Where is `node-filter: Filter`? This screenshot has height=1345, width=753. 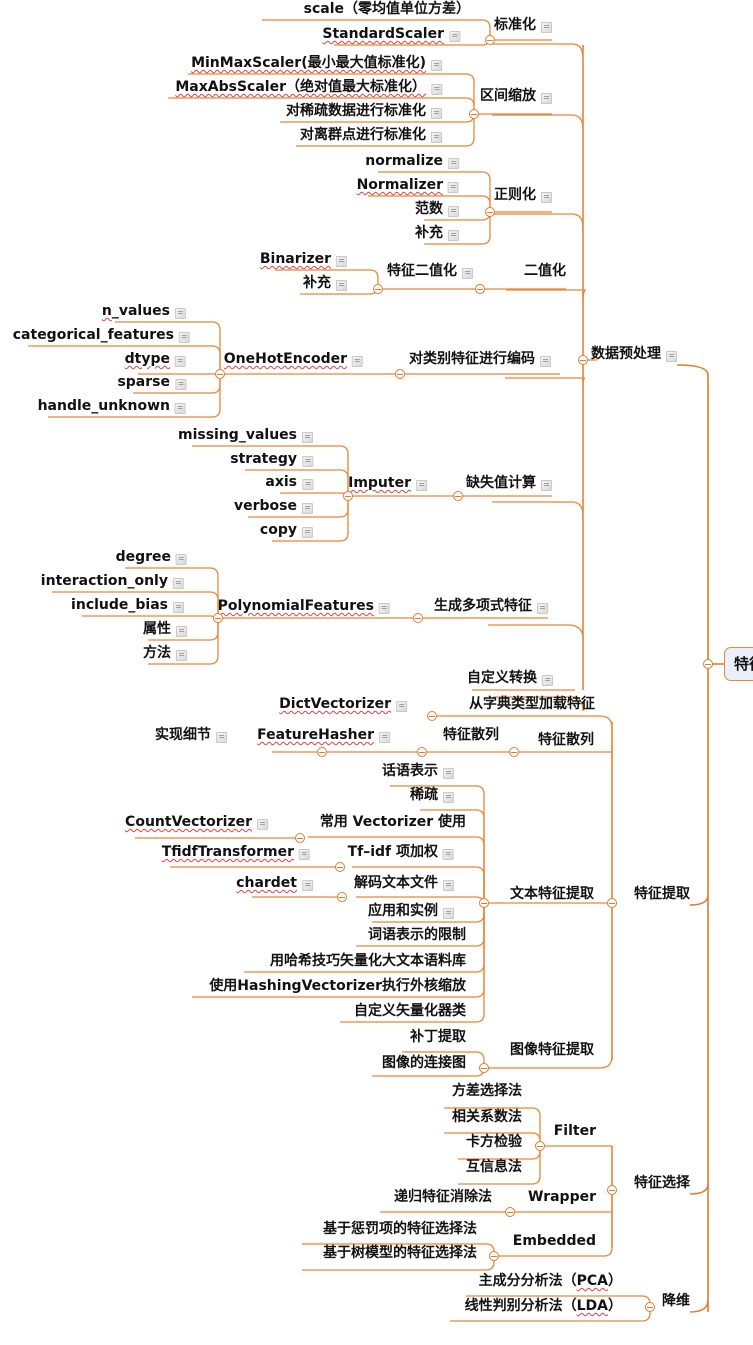
node-filter: Filter is located at coordinates (575, 1131).